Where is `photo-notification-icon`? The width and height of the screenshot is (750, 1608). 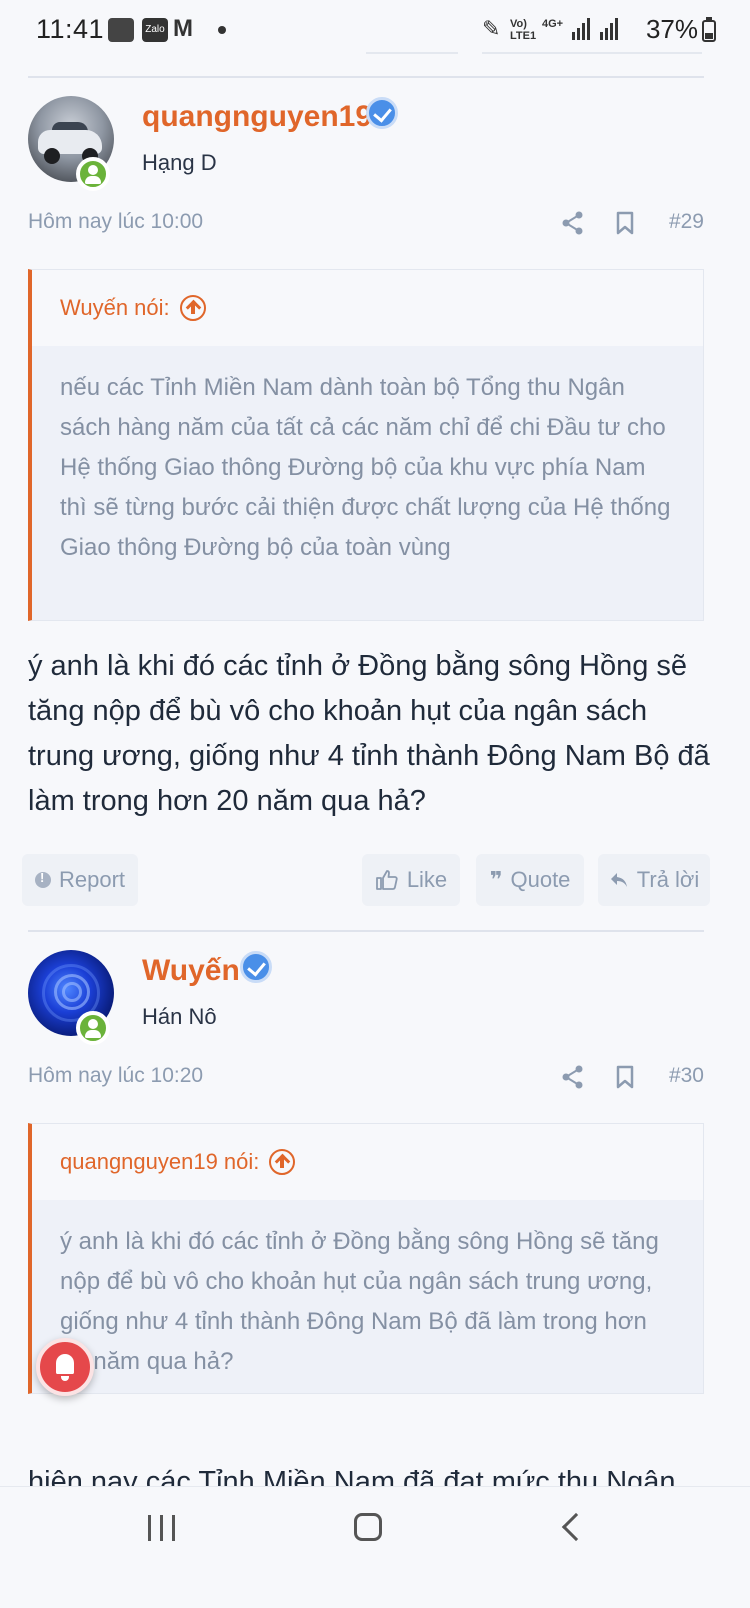 photo-notification-icon is located at coordinates (121, 30).